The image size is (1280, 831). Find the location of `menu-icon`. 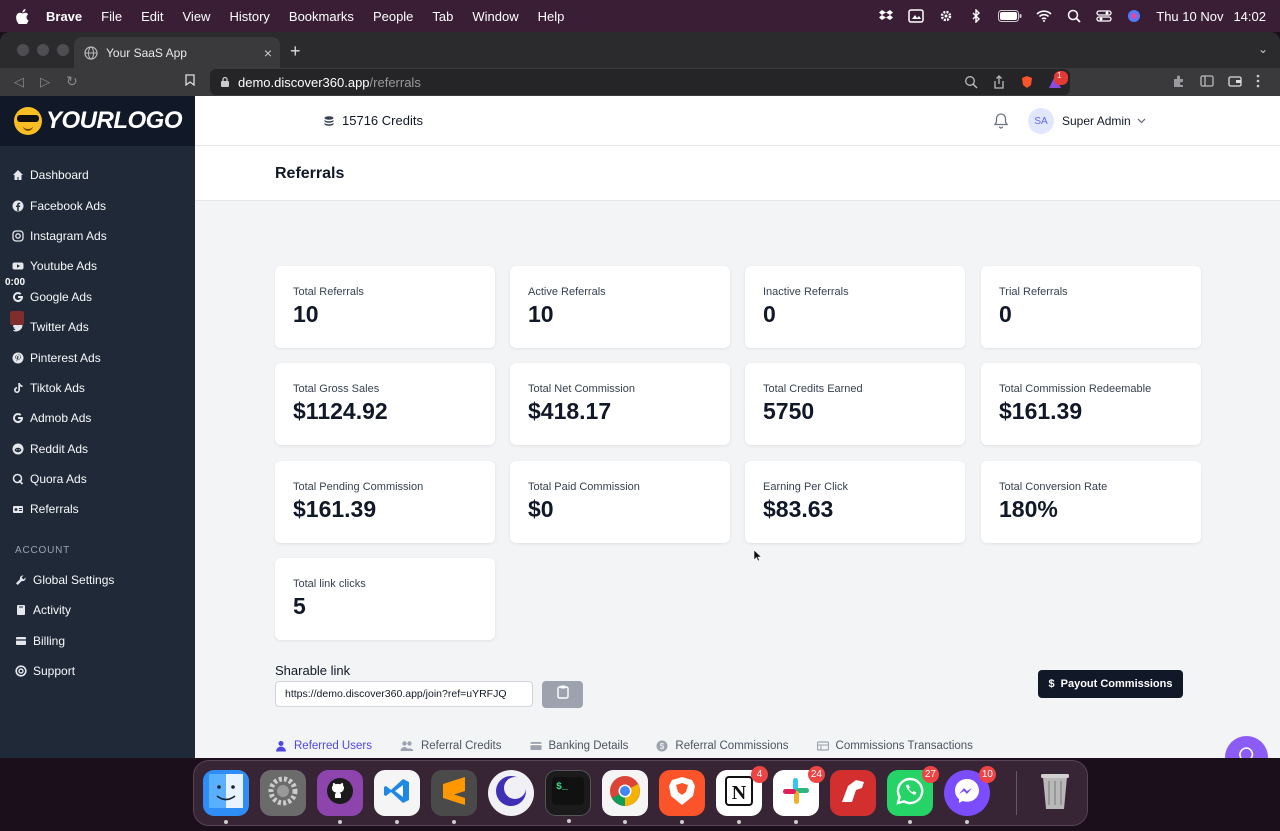

menu-icon is located at coordinates (1263, 81).